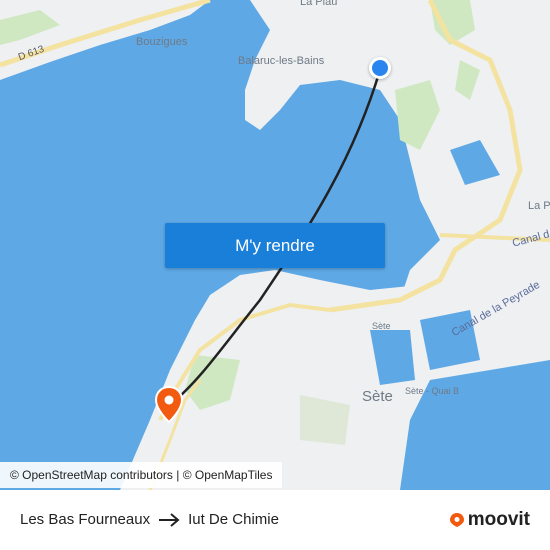 Image resolution: width=550 pixels, height=550 pixels. Describe the element at coordinates (162, 42) in the screenshot. I see `place-label-bouzigues: Bouzigues` at that location.